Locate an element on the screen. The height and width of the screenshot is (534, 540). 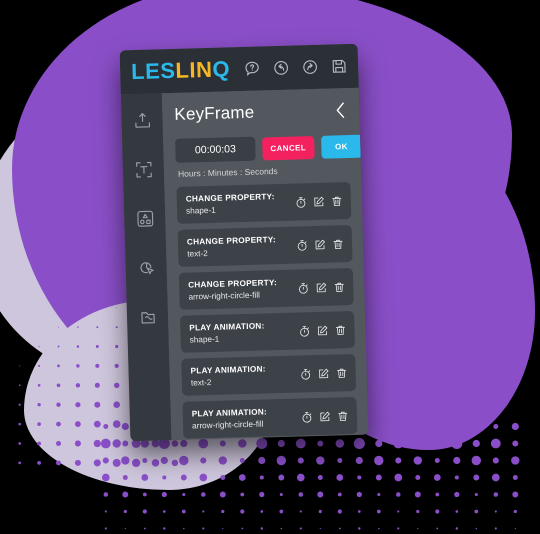
keyframe-time-input is located at coordinates (215, 149).